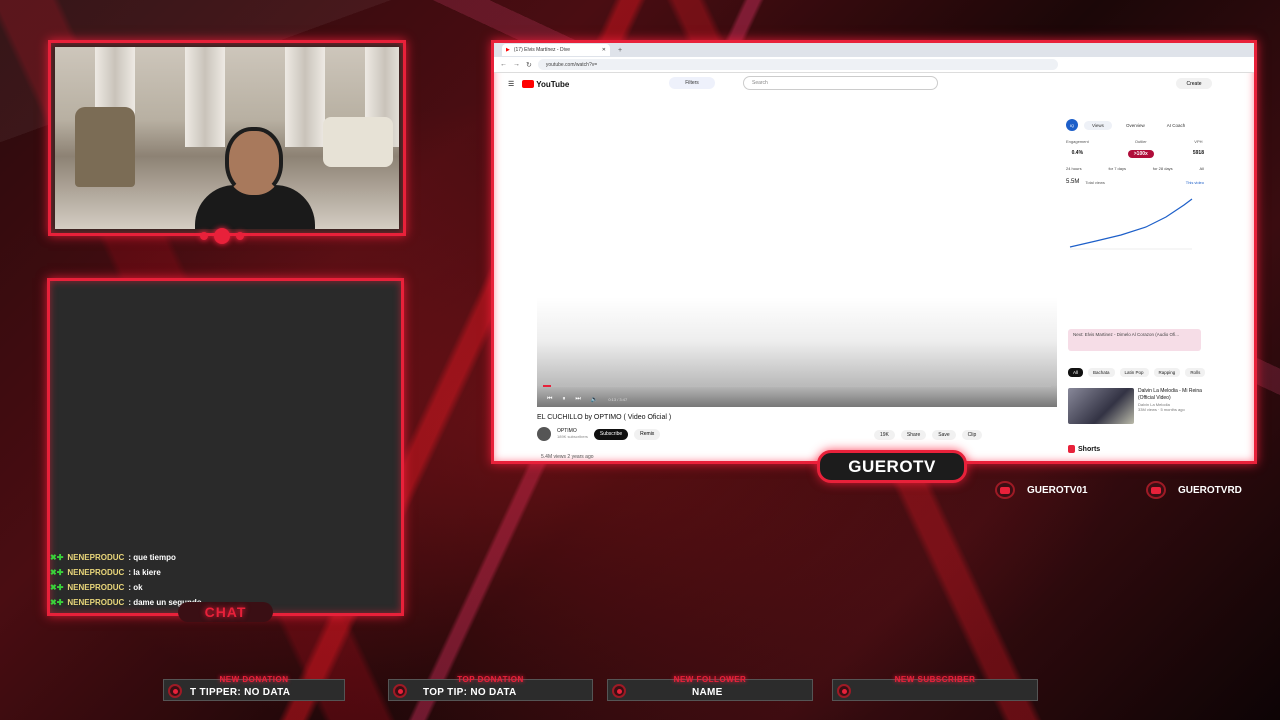 This screenshot has width=1280, height=720. Describe the element at coordinates (549, 399) in the screenshot. I see `previous-icon: ⏮` at that location.